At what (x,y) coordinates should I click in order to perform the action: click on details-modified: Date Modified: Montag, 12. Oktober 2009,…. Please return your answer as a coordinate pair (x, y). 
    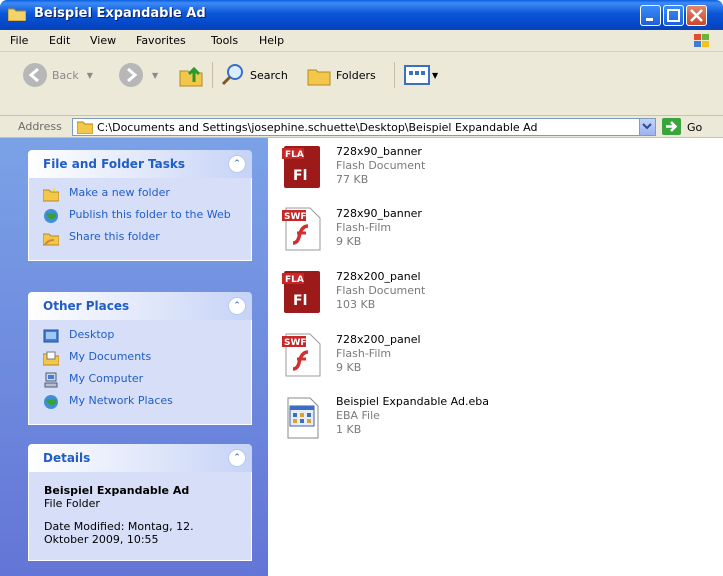
    Looking at the image, I should click on (119, 533).